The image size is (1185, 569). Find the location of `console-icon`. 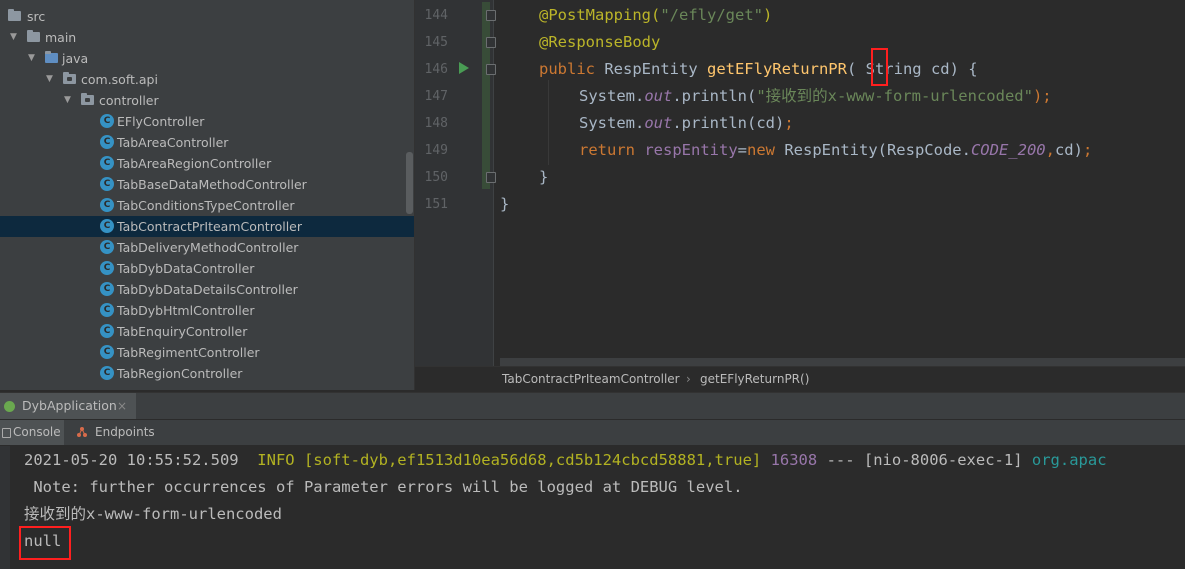

console-icon is located at coordinates (6, 433).